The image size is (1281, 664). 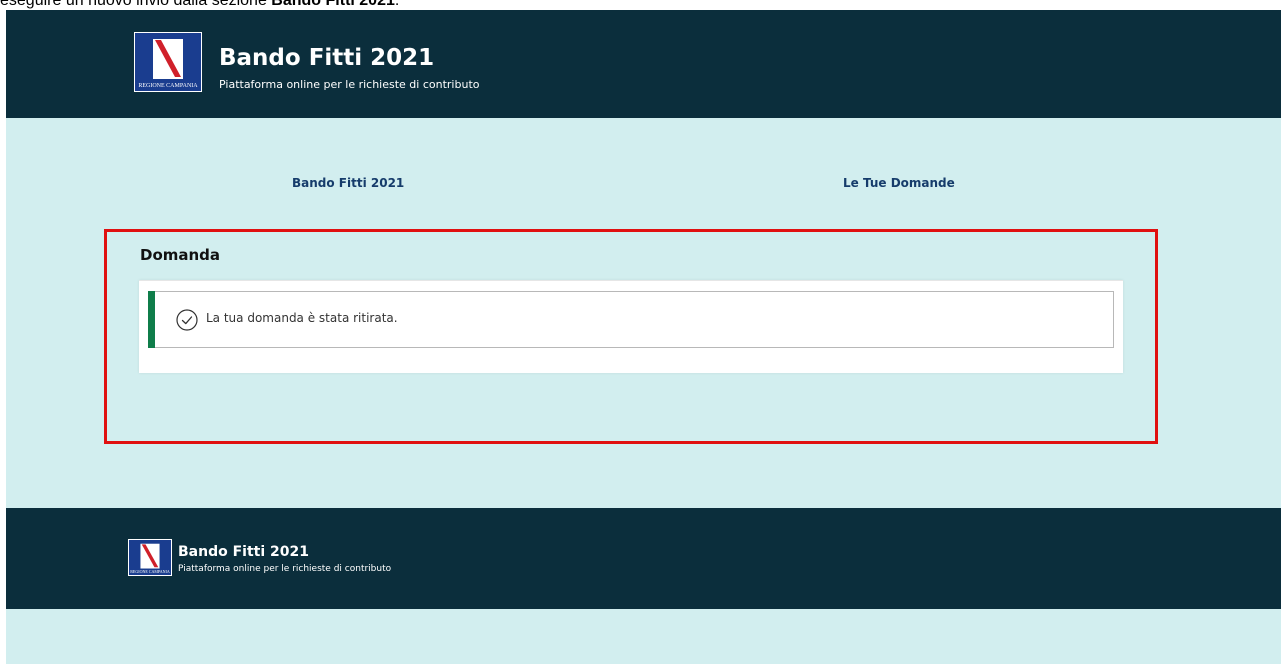 I want to click on logo-text: REGIONE CAMPANIA, so click(x=168, y=86).